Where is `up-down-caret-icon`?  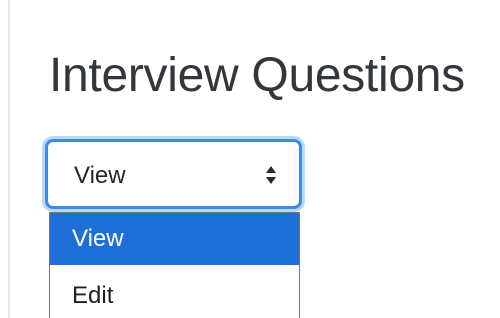 up-down-caret-icon is located at coordinates (271, 175).